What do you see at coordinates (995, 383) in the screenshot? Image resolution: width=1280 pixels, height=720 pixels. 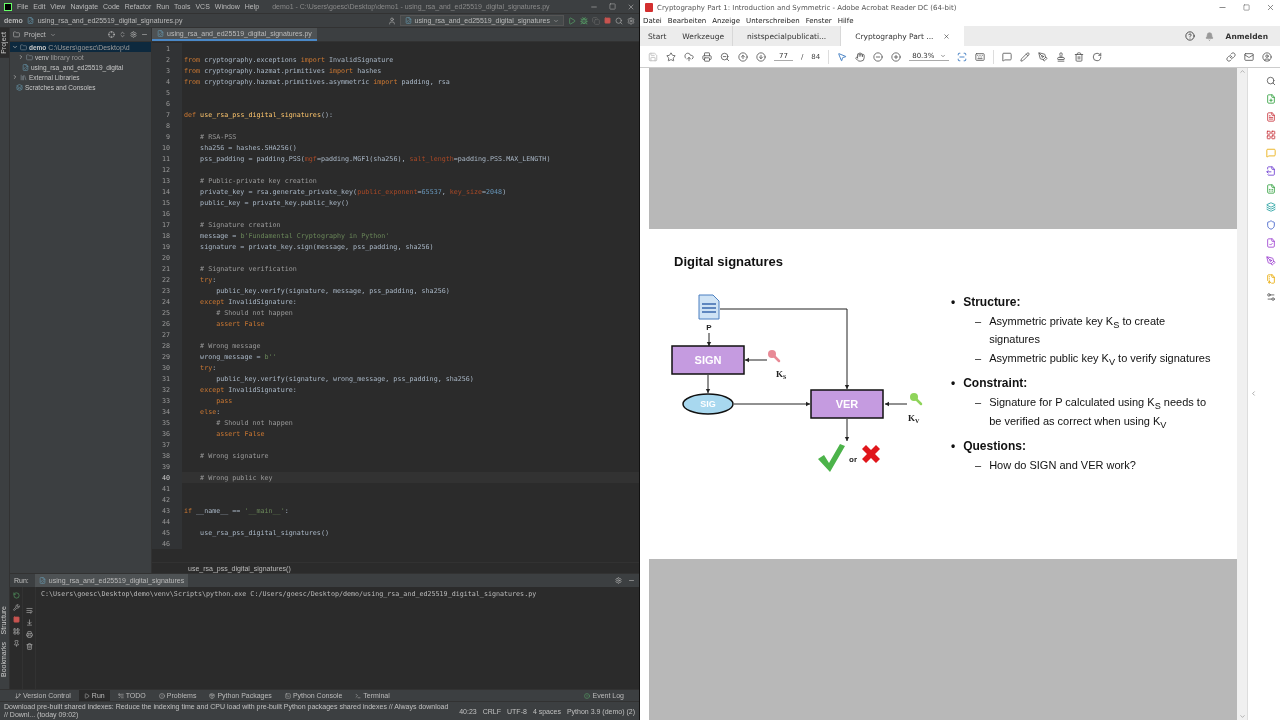 I see `bullet-heading: Constraint:` at bounding box center [995, 383].